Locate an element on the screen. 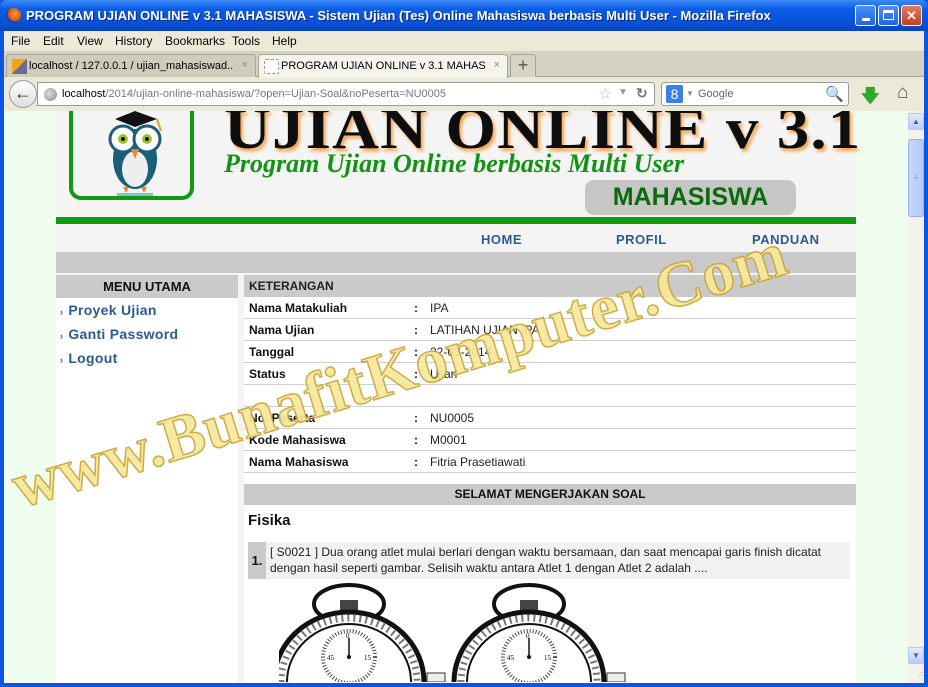 This screenshot has width=928, height=687. info-row-tanggal: Tanggal : 22-03-2014 is located at coordinates (550, 352).